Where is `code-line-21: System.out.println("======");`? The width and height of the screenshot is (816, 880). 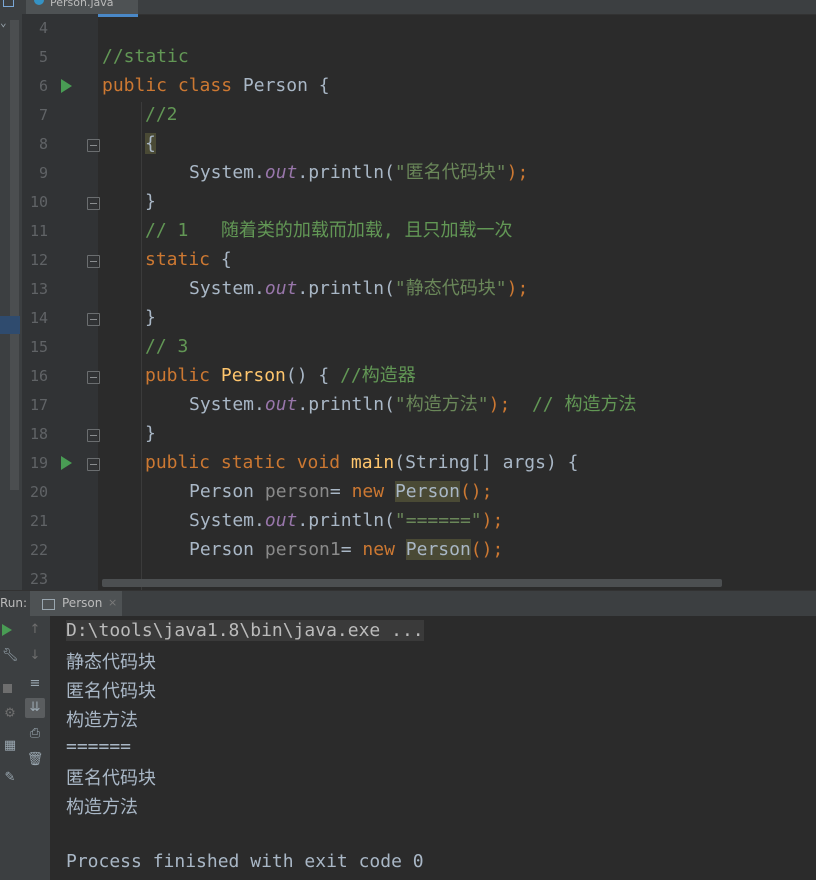
code-line-21: System.out.println("======"); is located at coordinates (346, 521).